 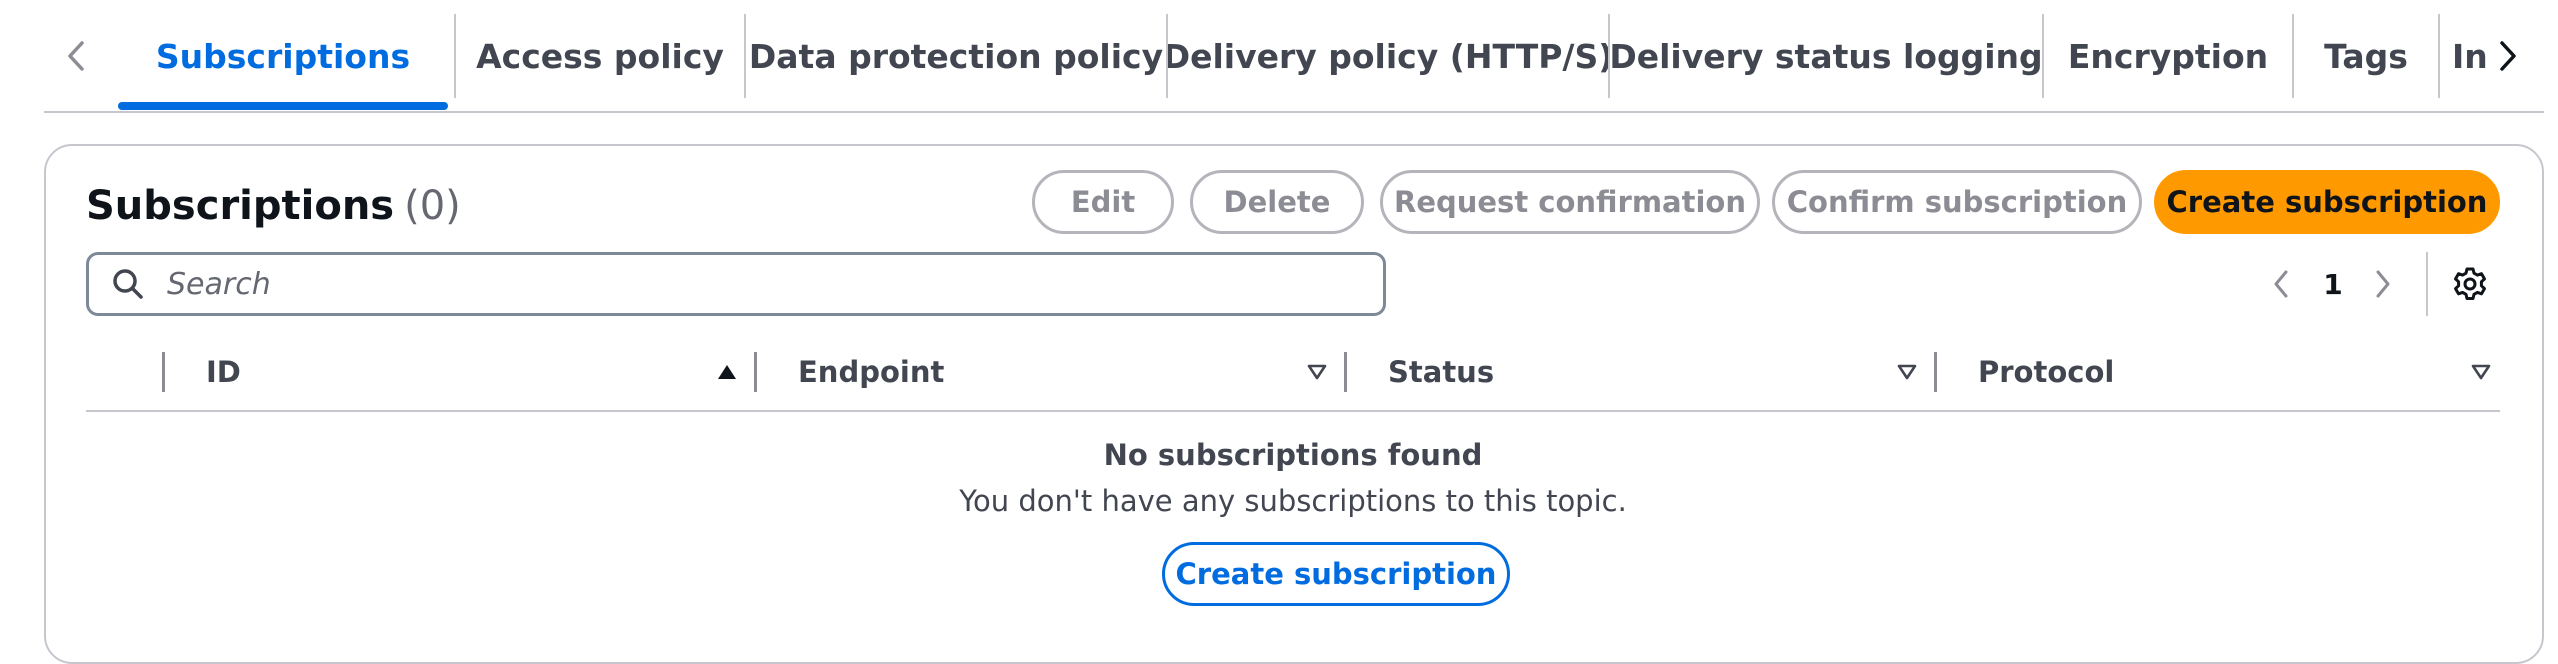 What do you see at coordinates (2366, 56) in the screenshot?
I see `tab-tags: Tags` at bounding box center [2366, 56].